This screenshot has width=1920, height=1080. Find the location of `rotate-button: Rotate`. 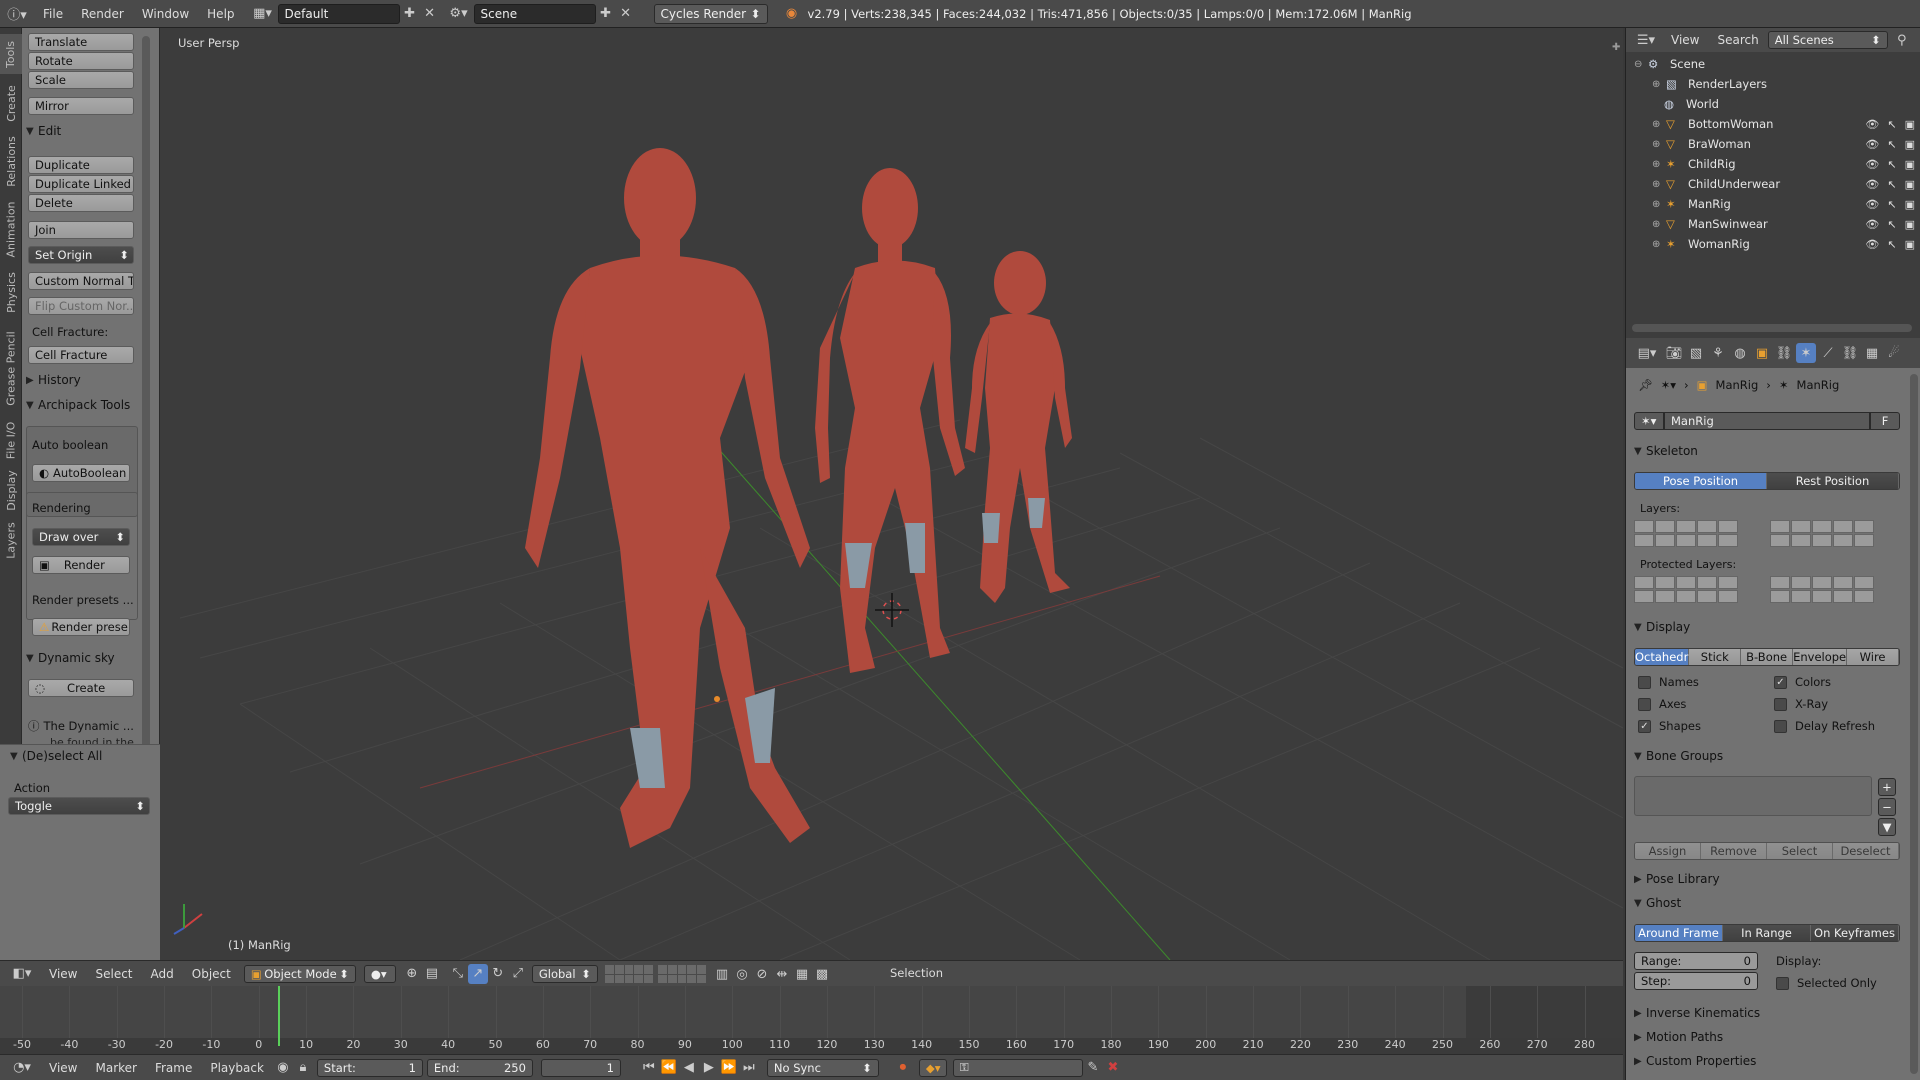

rotate-button: Rotate is located at coordinates (81, 61).